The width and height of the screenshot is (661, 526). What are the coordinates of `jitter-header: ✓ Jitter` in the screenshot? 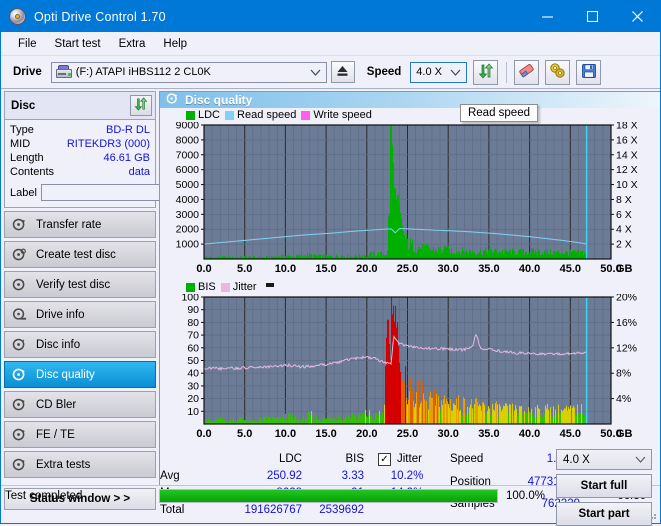 It's located at (407, 459).